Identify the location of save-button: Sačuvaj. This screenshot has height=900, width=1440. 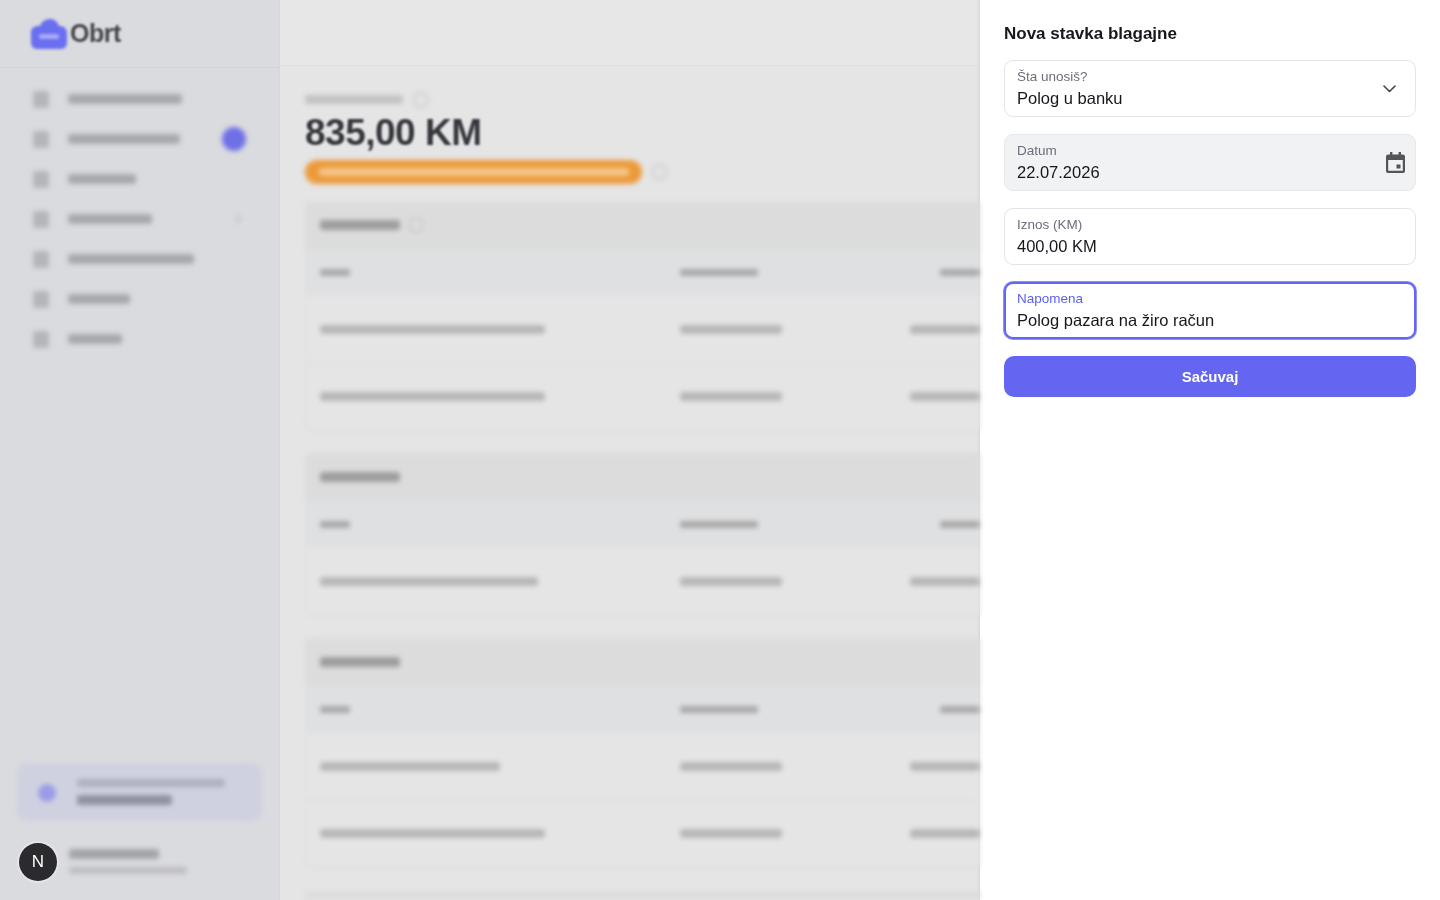
(1210, 376).